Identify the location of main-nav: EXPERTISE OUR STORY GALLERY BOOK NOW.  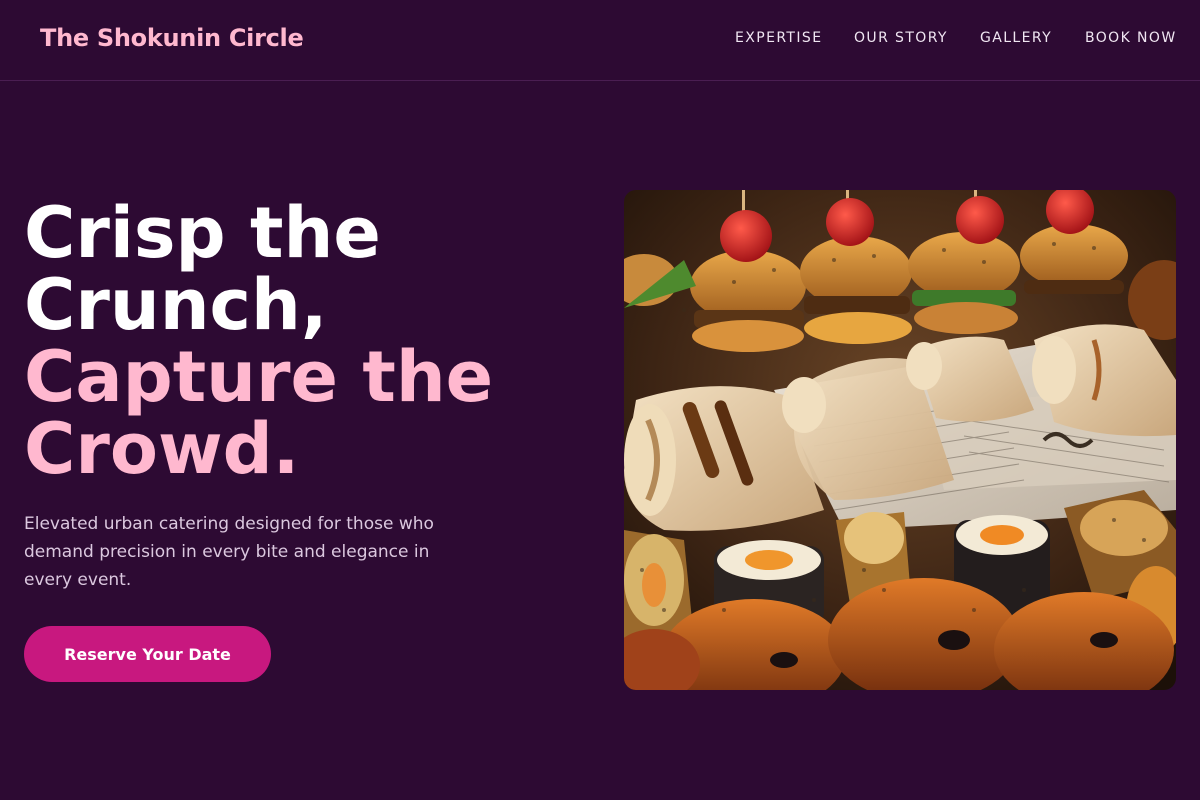
(955, 38).